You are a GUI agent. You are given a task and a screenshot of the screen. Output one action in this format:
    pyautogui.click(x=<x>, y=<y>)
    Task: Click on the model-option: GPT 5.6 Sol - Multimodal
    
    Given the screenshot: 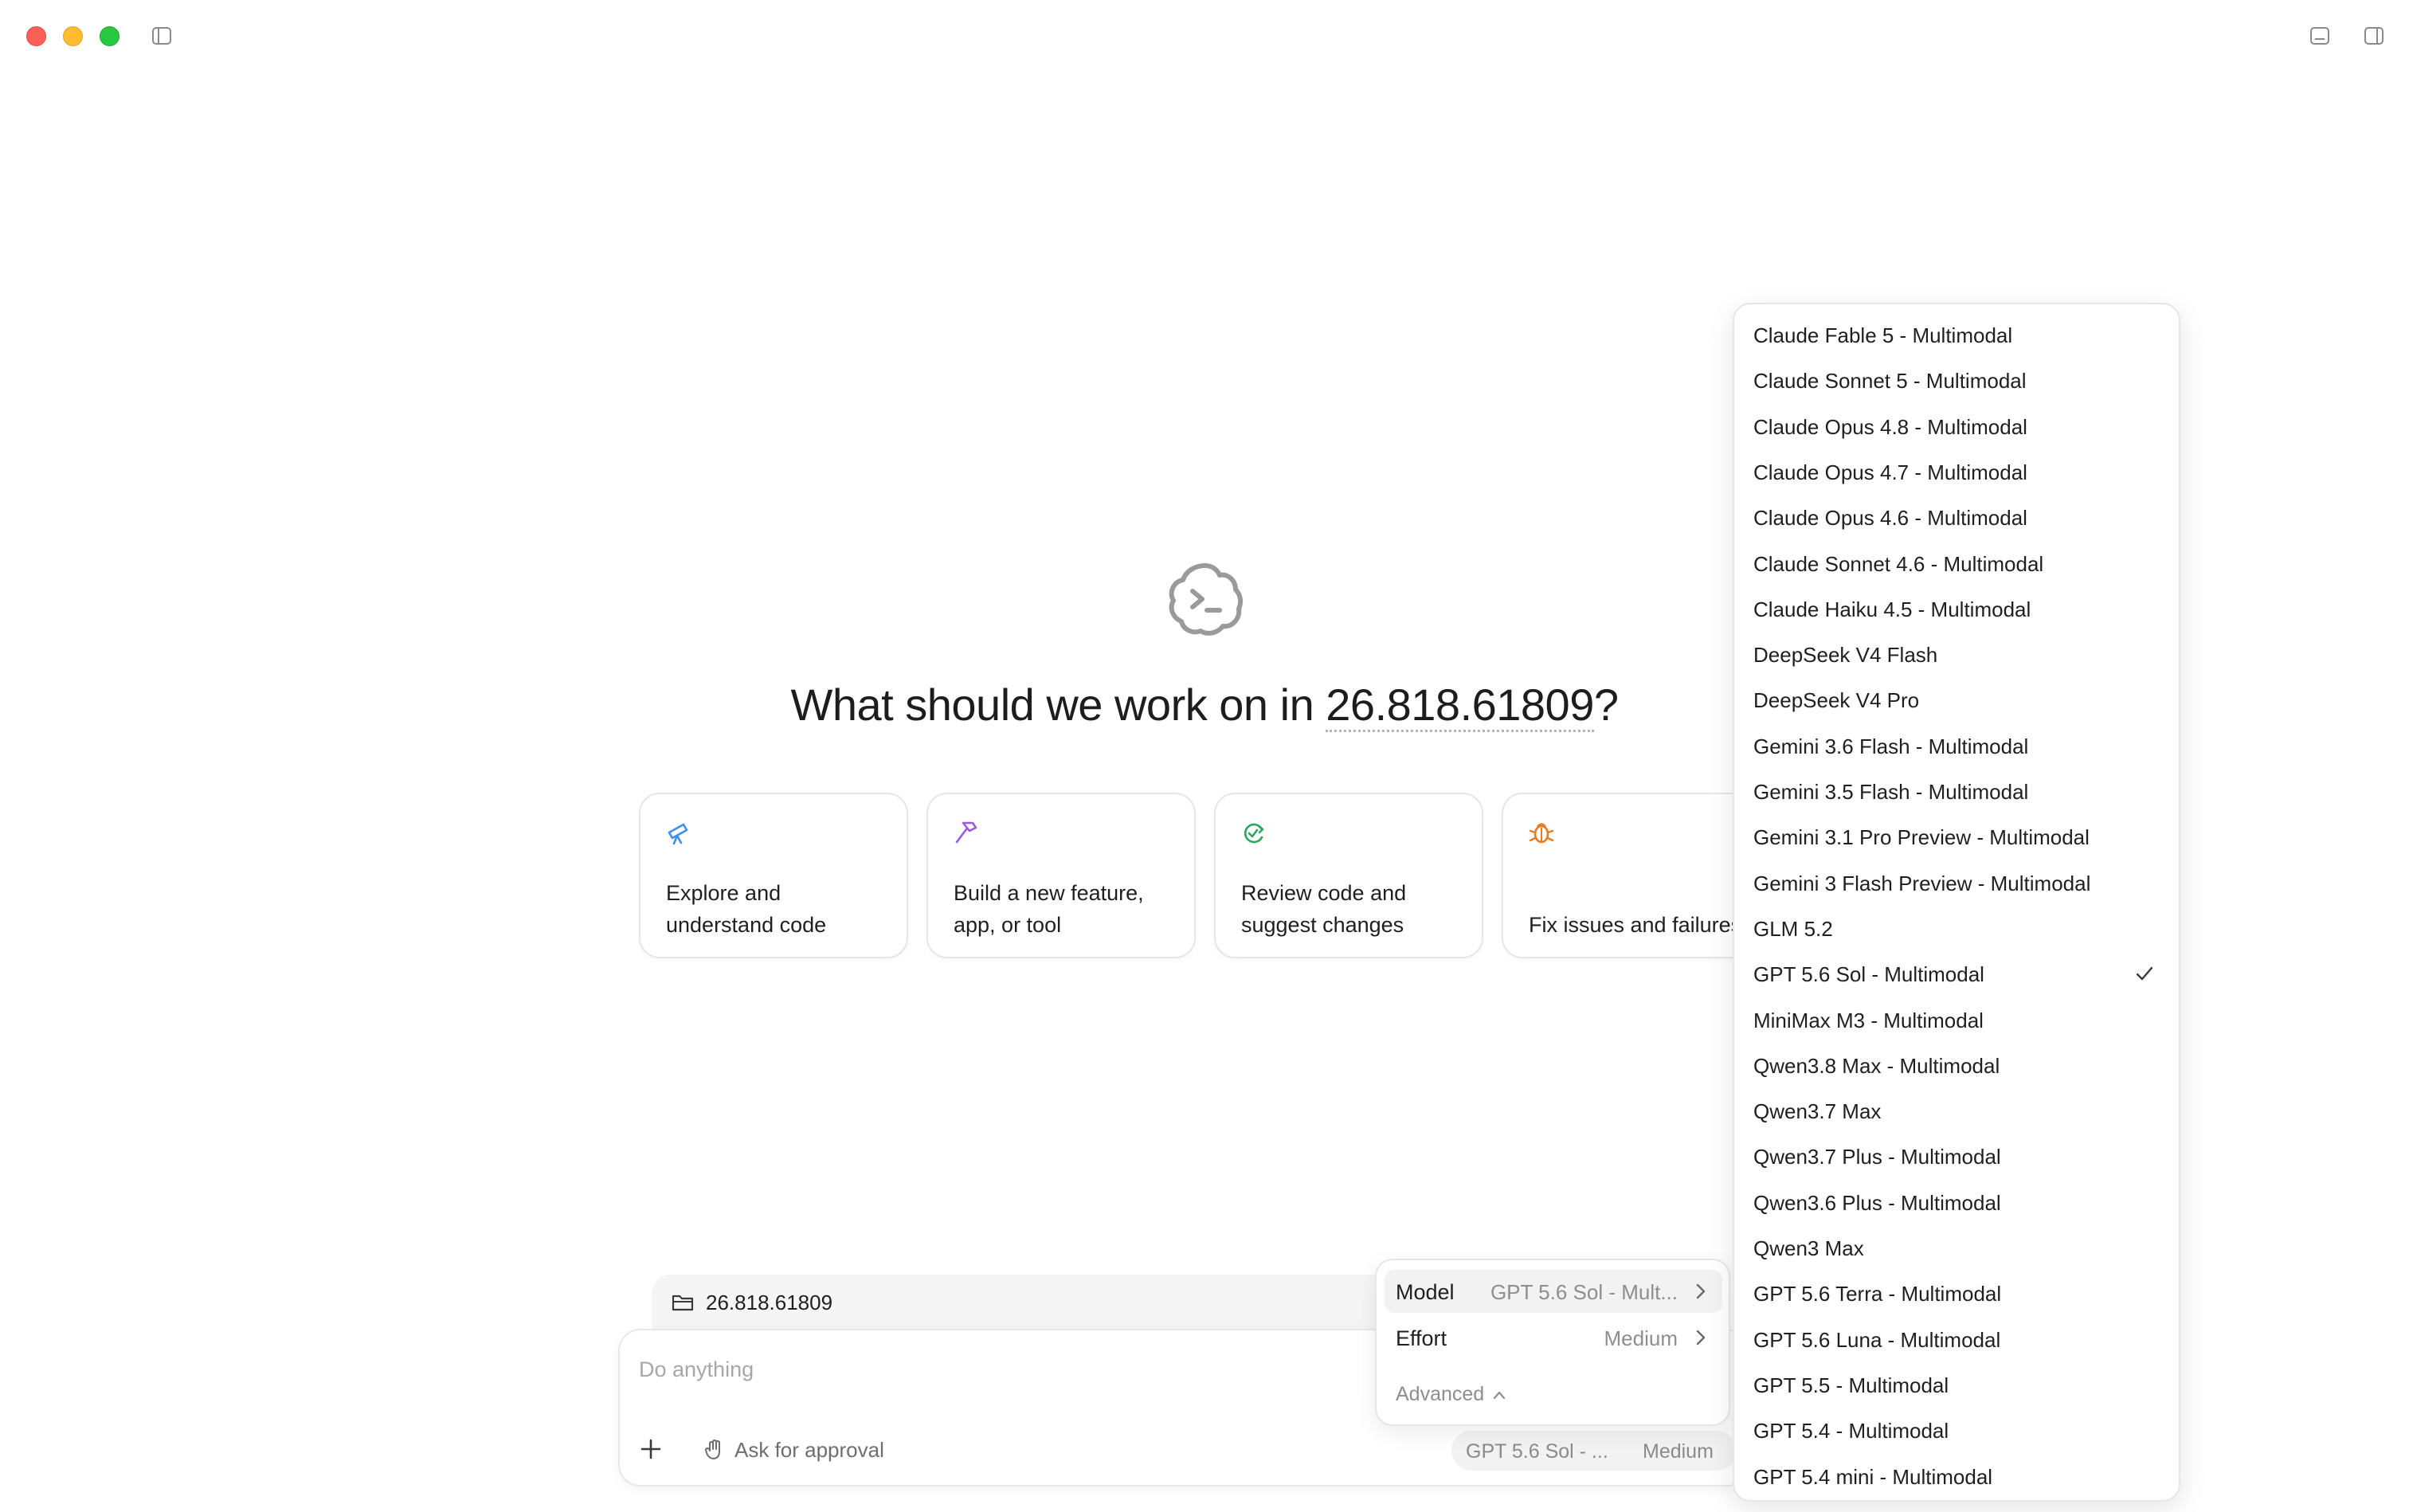 What is the action you would take?
    pyautogui.click(x=1957, y=974)
    